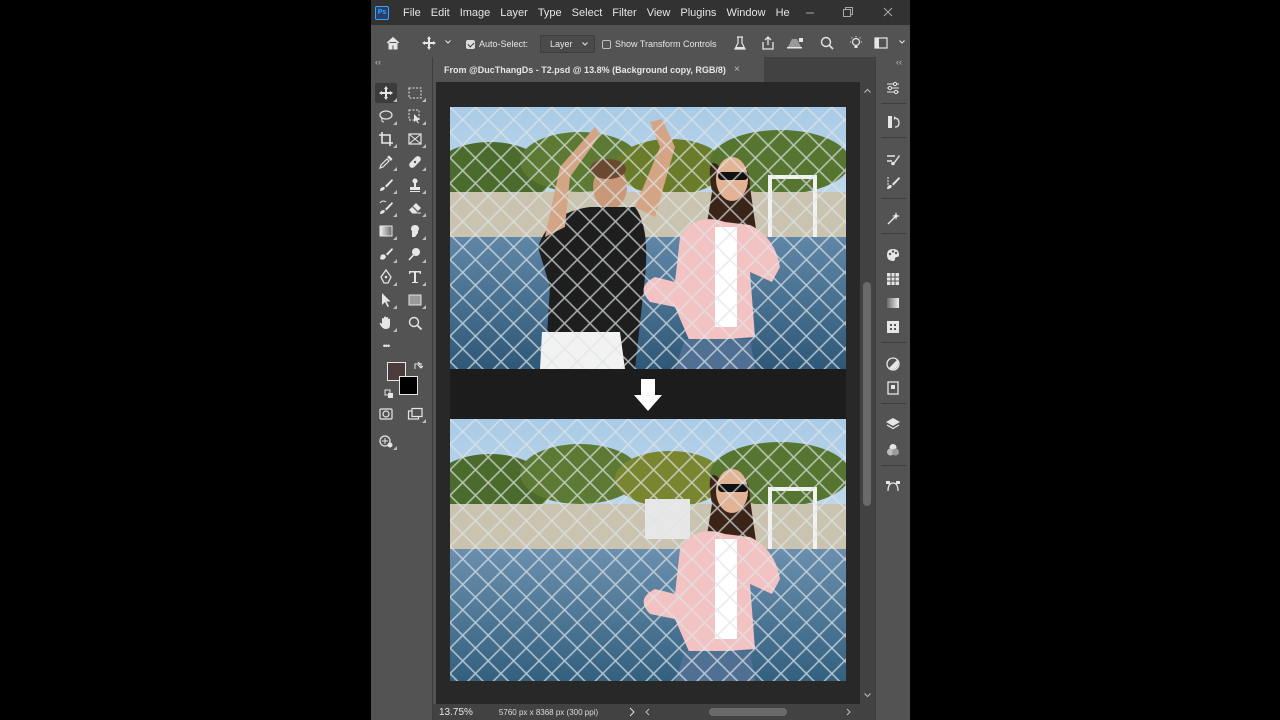 The width and height of the screenshot is (1280, 720). Describe the element at coordinates (893, 279) in the screenshot. I see `swatches-panel-icon` at that location.